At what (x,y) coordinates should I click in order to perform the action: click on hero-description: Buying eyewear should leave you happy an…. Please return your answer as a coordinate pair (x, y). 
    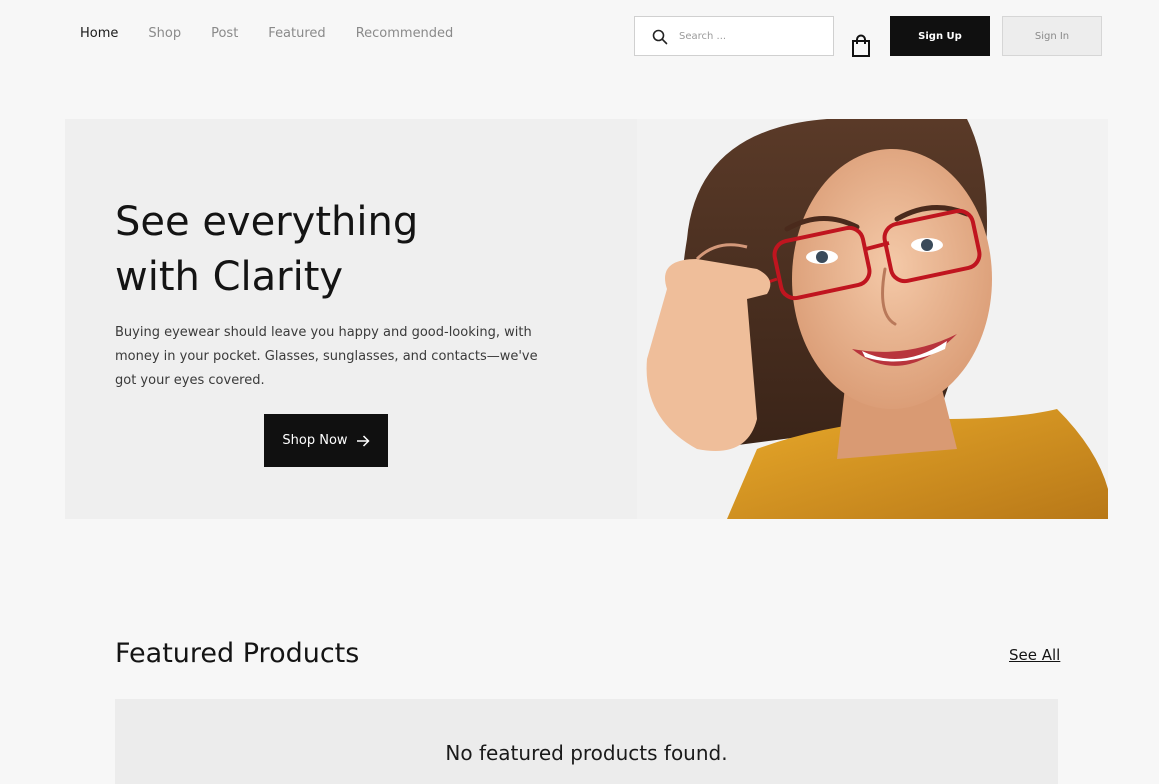
    Looking at the image, I should click on (326, 356).